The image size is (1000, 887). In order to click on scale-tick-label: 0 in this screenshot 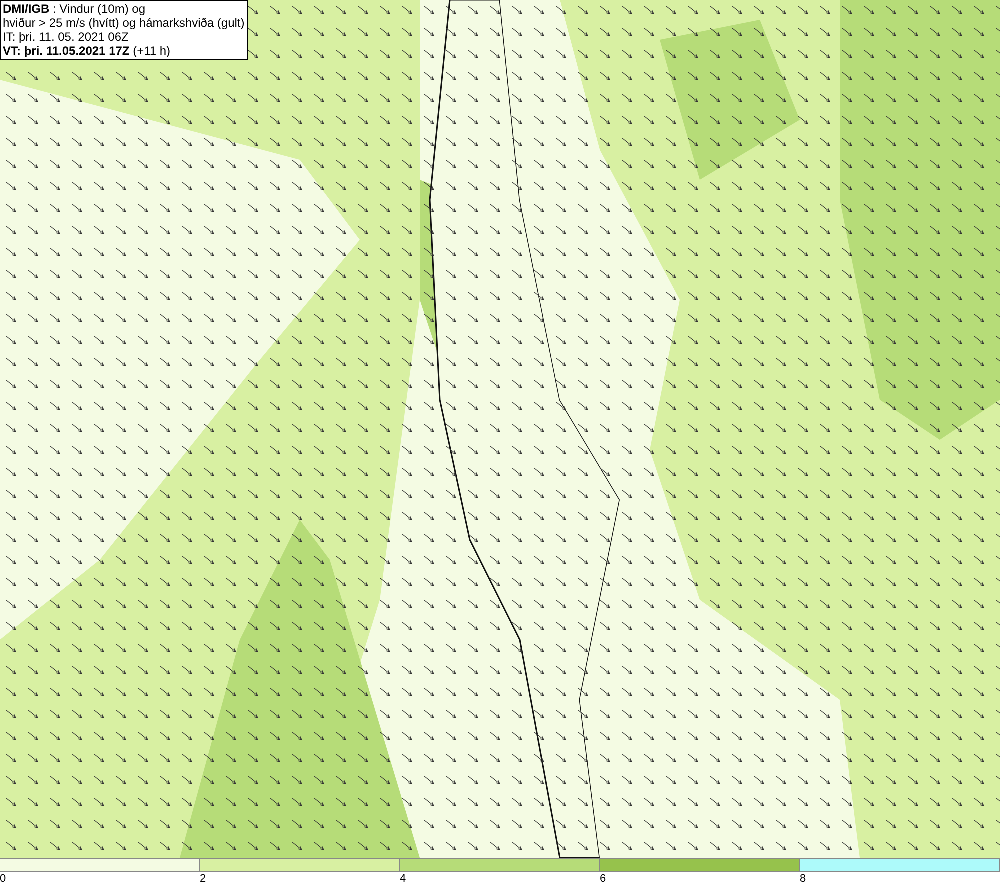, I will do `click(3, 879)`.